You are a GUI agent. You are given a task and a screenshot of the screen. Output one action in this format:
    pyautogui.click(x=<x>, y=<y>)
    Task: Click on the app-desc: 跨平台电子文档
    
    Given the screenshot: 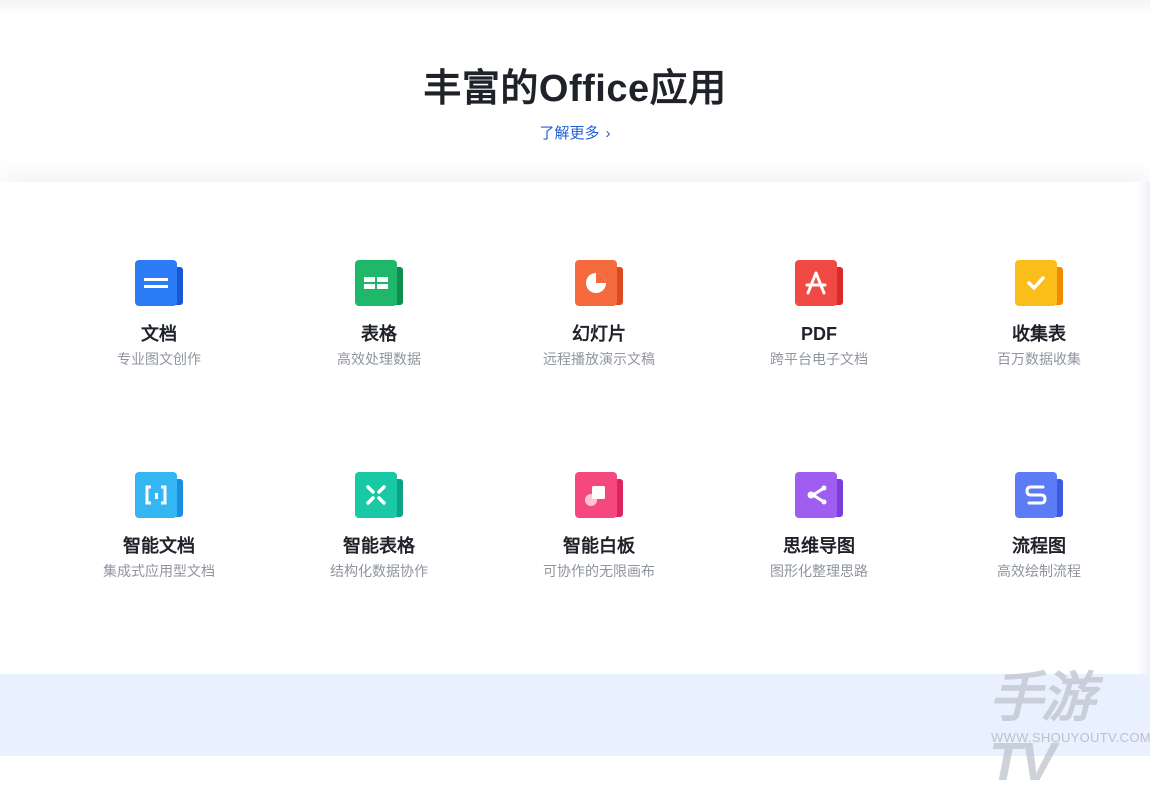 What is the action you would take?
    pyautogui.click(x=819, y=359)
    